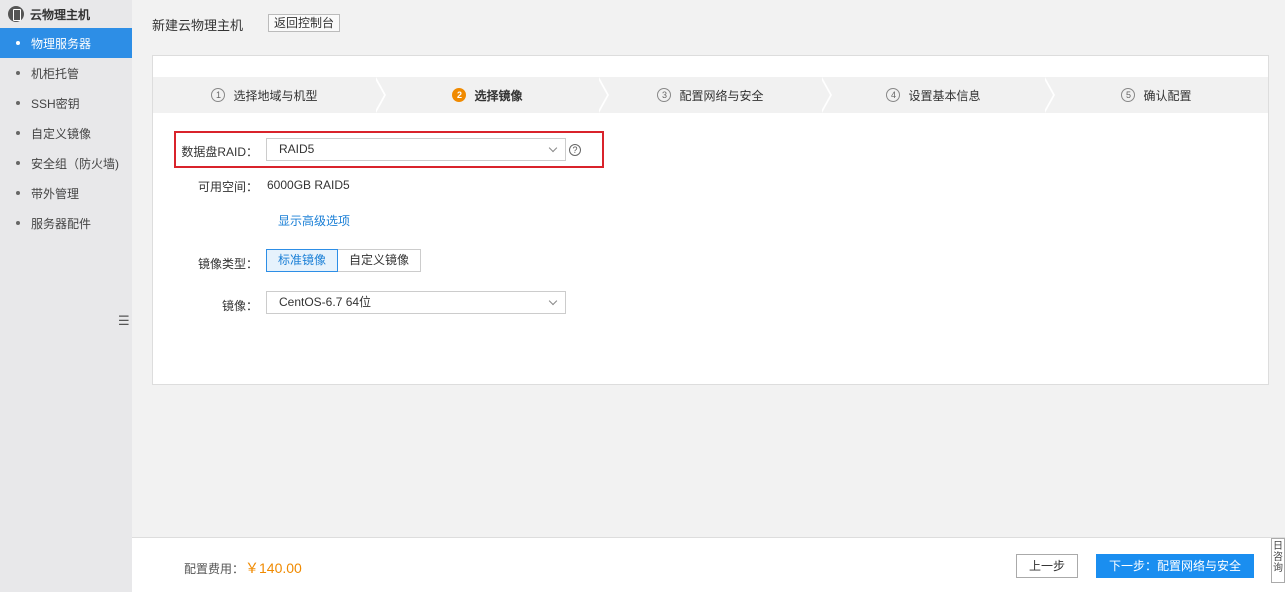  What do you see at coordinates (459, 95) in the screenshot?
I see `step-number: 2` at bounding box center [459, 95].